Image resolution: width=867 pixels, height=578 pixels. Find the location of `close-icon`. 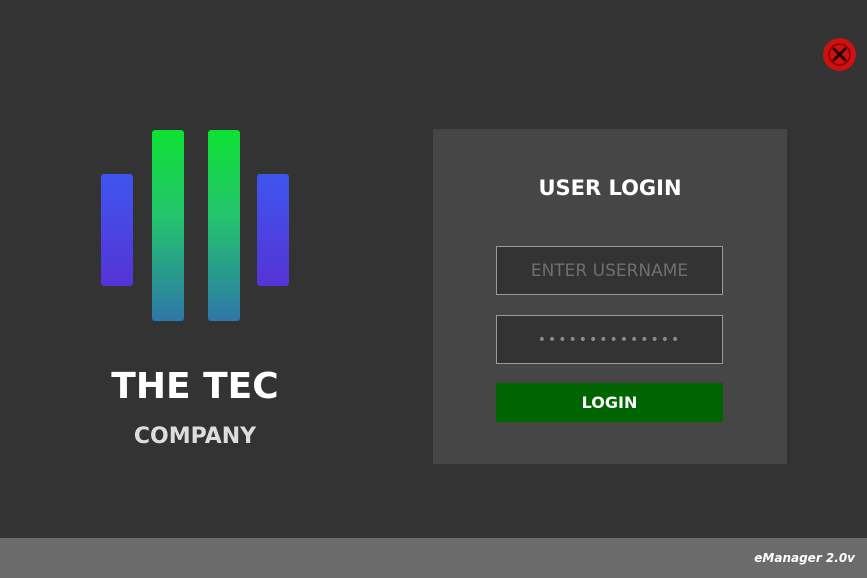

close-icon is located at coordinates (839, 54).